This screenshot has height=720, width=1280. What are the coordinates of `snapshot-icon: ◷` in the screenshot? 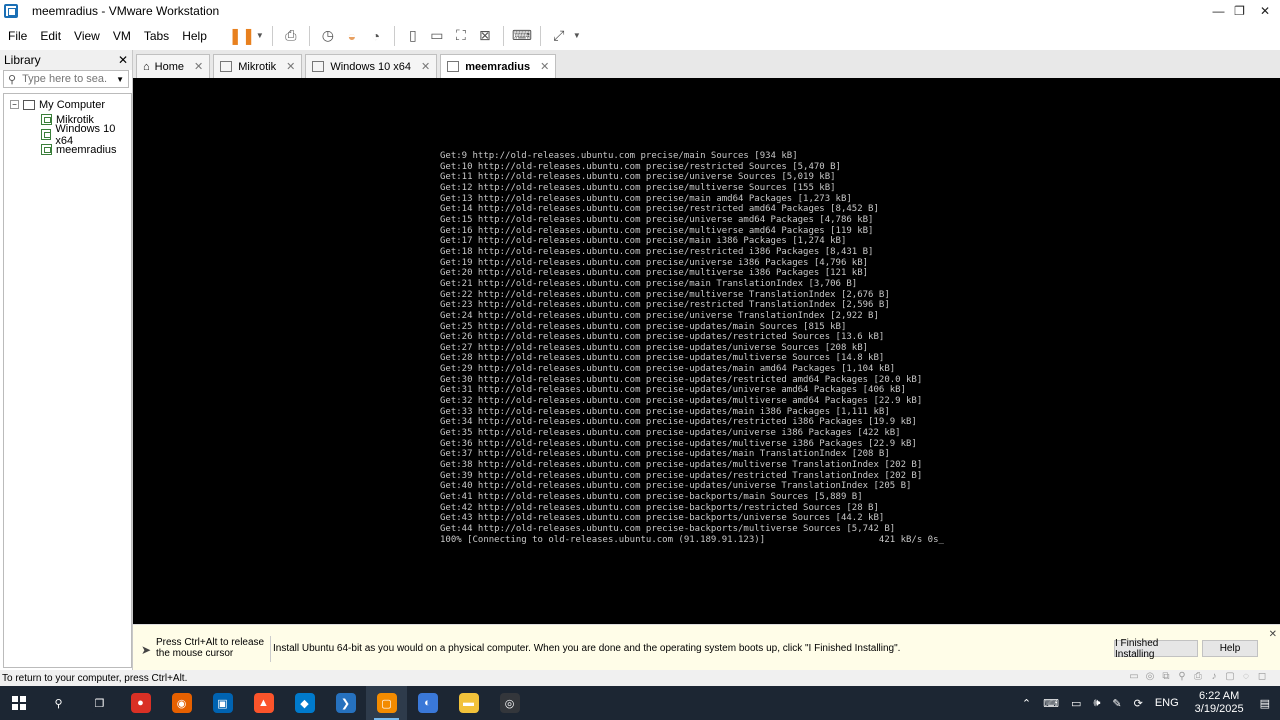 It's located at (328, 36).